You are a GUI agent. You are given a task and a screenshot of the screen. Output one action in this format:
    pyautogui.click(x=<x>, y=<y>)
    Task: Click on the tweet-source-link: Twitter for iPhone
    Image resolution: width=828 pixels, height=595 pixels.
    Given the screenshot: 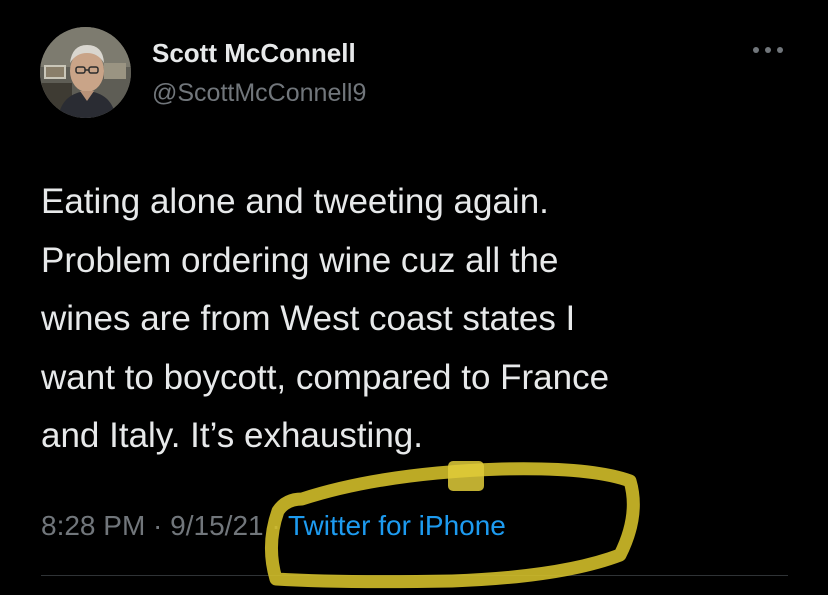 What is the action you would take?
    pyautogui.click(x=397, y=525)
    